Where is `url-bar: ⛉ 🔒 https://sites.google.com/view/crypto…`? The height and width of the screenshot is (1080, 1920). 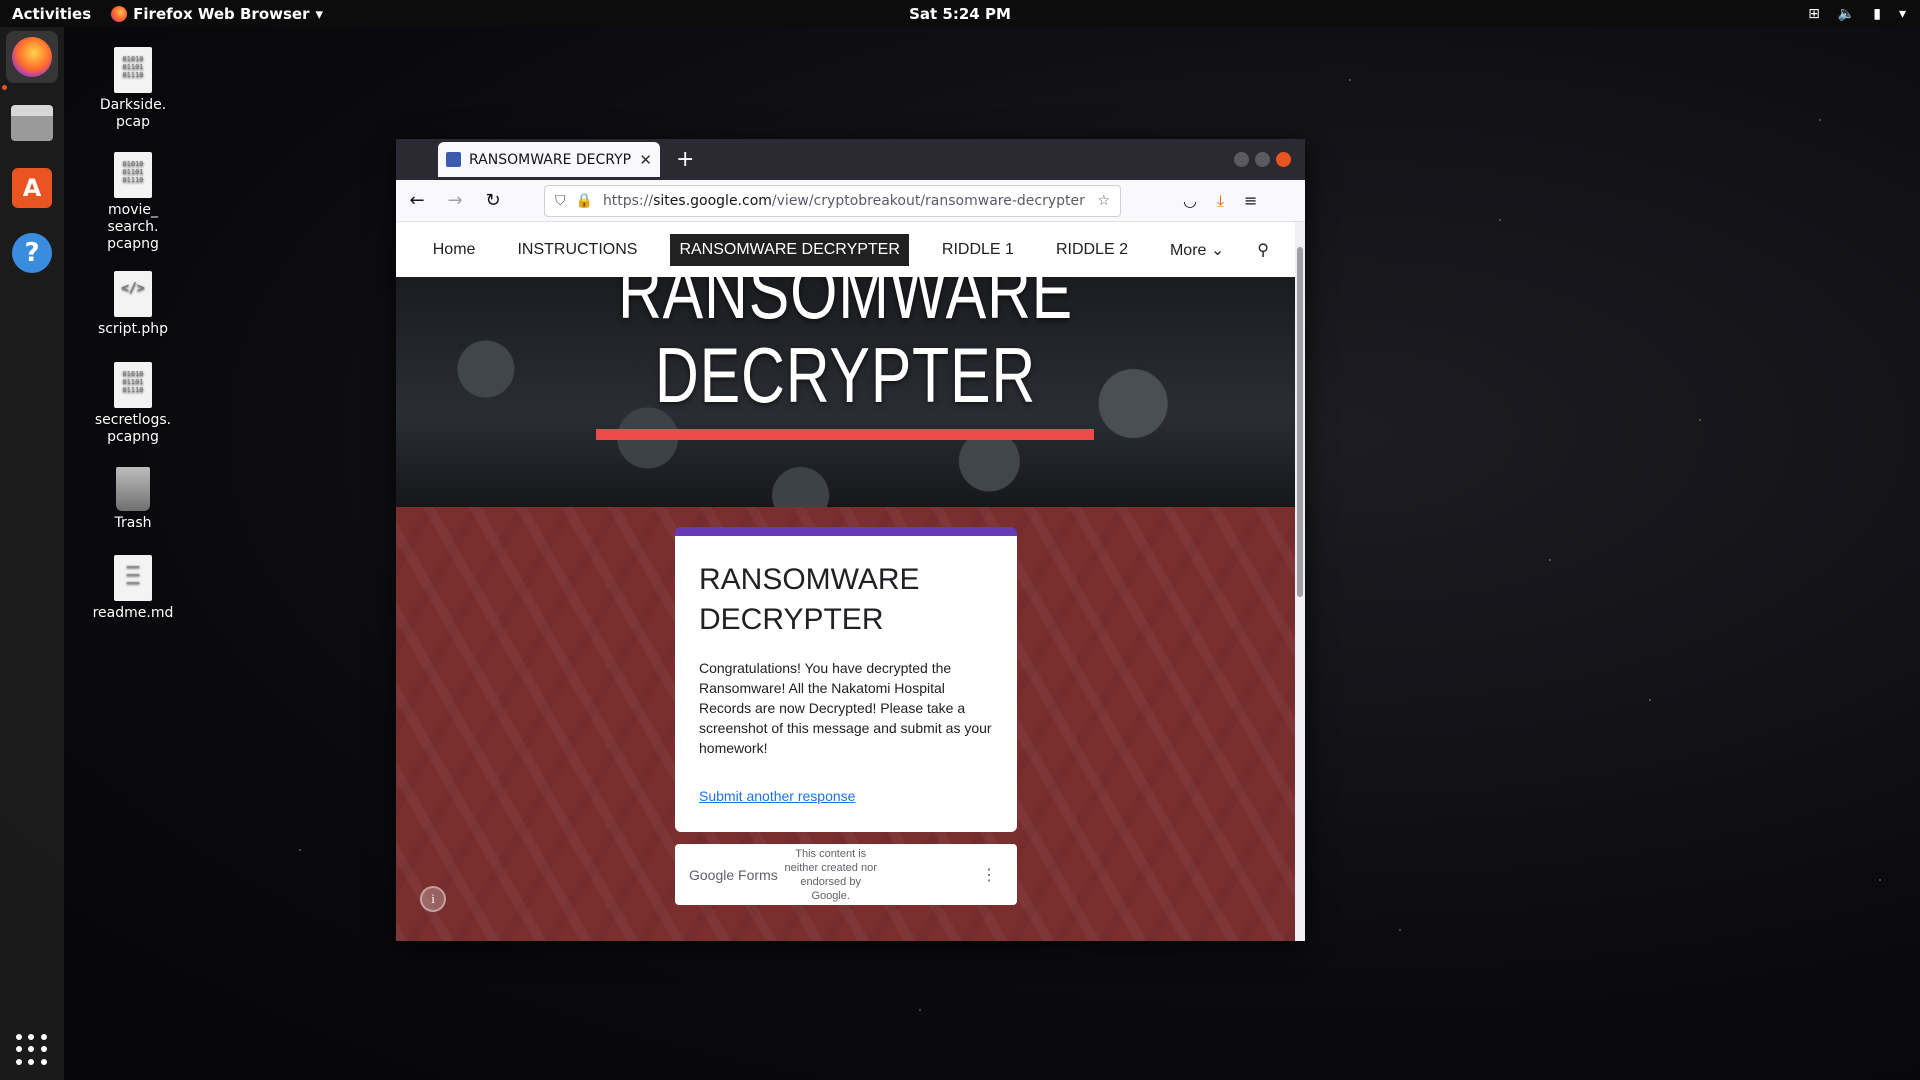 url-bar: ⛉ 🔒 https://sites.google.com/view/crypto… is located at coordinates (832, 200).